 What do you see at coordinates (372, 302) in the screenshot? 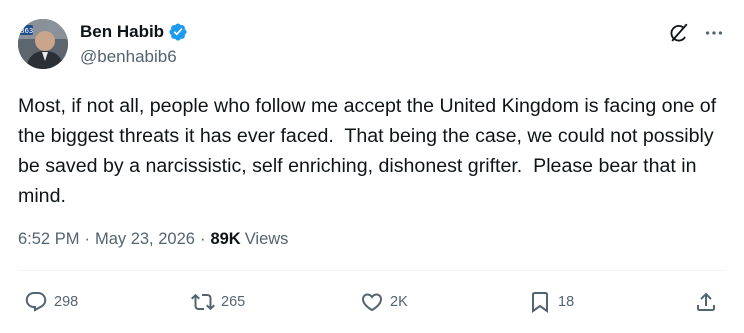
I see `like-icon` at bounding box center [372, 302].